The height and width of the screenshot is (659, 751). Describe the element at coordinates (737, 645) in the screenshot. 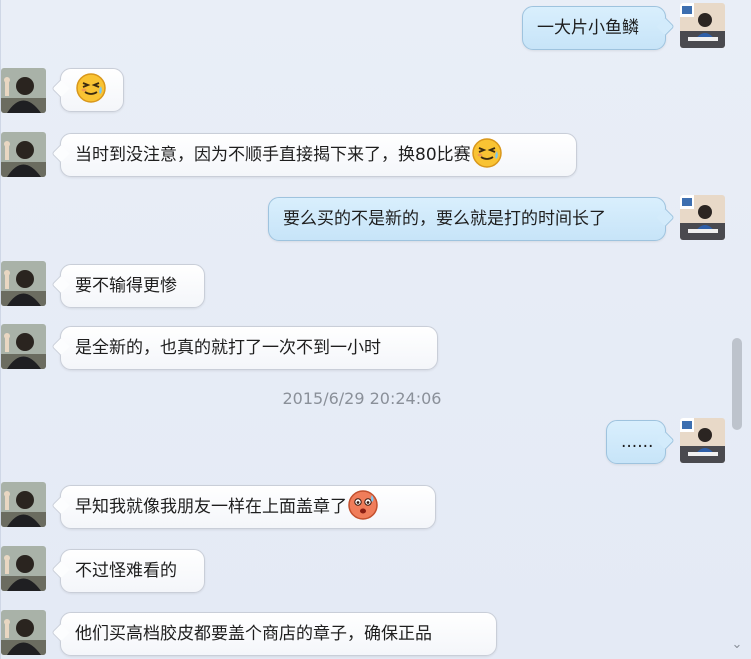

I see `scroll-down-icon: ⌄` at that location.